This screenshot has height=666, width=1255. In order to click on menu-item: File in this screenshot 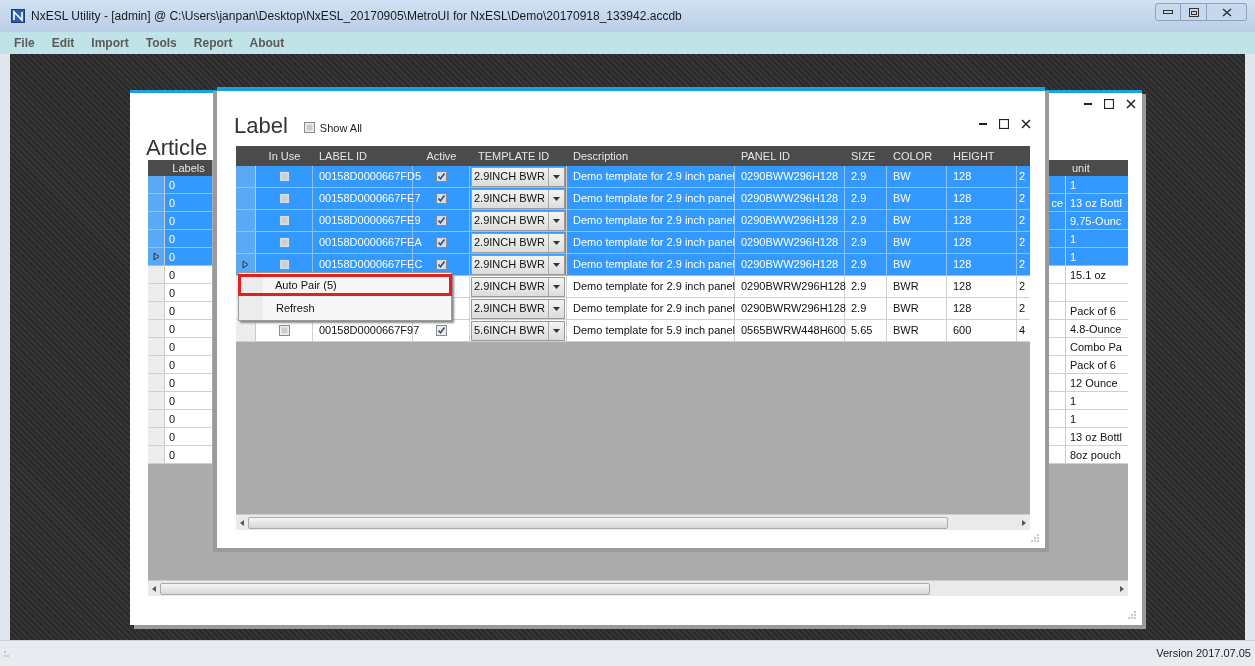, I will do `click(24, 43)`.